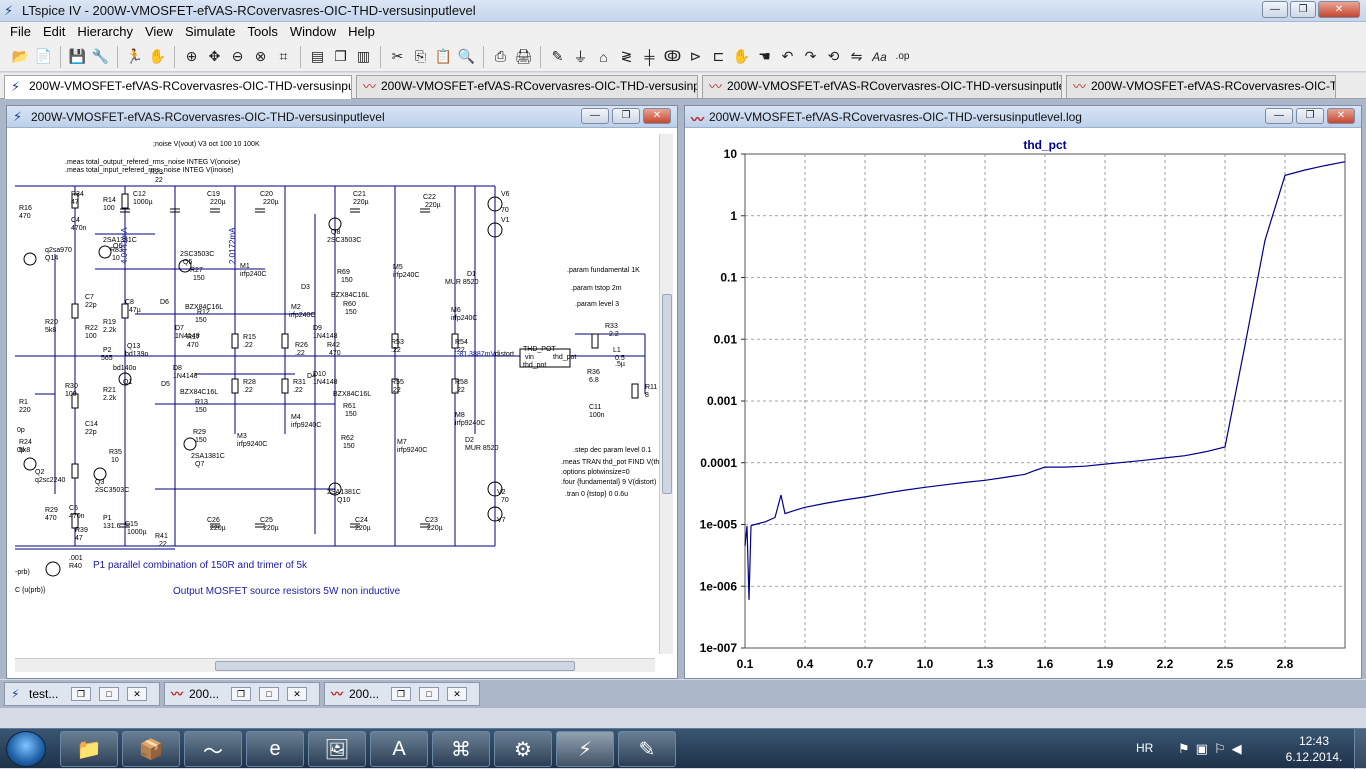  I want to click on explorer-icon: 📁, so click(89, 749).